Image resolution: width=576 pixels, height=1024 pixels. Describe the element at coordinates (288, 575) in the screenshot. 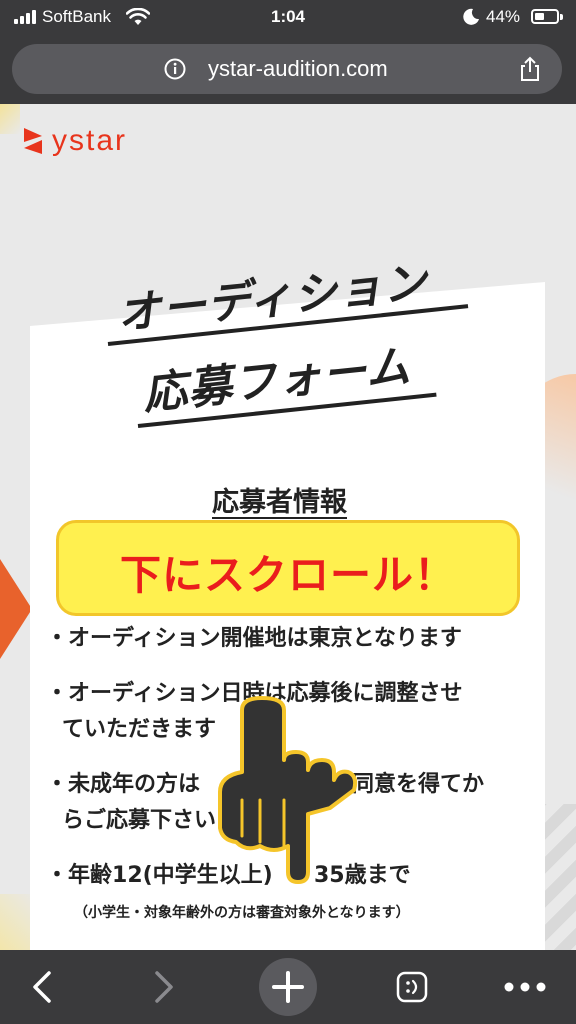

I see `banner-text: 下にスクロール！` at that location.